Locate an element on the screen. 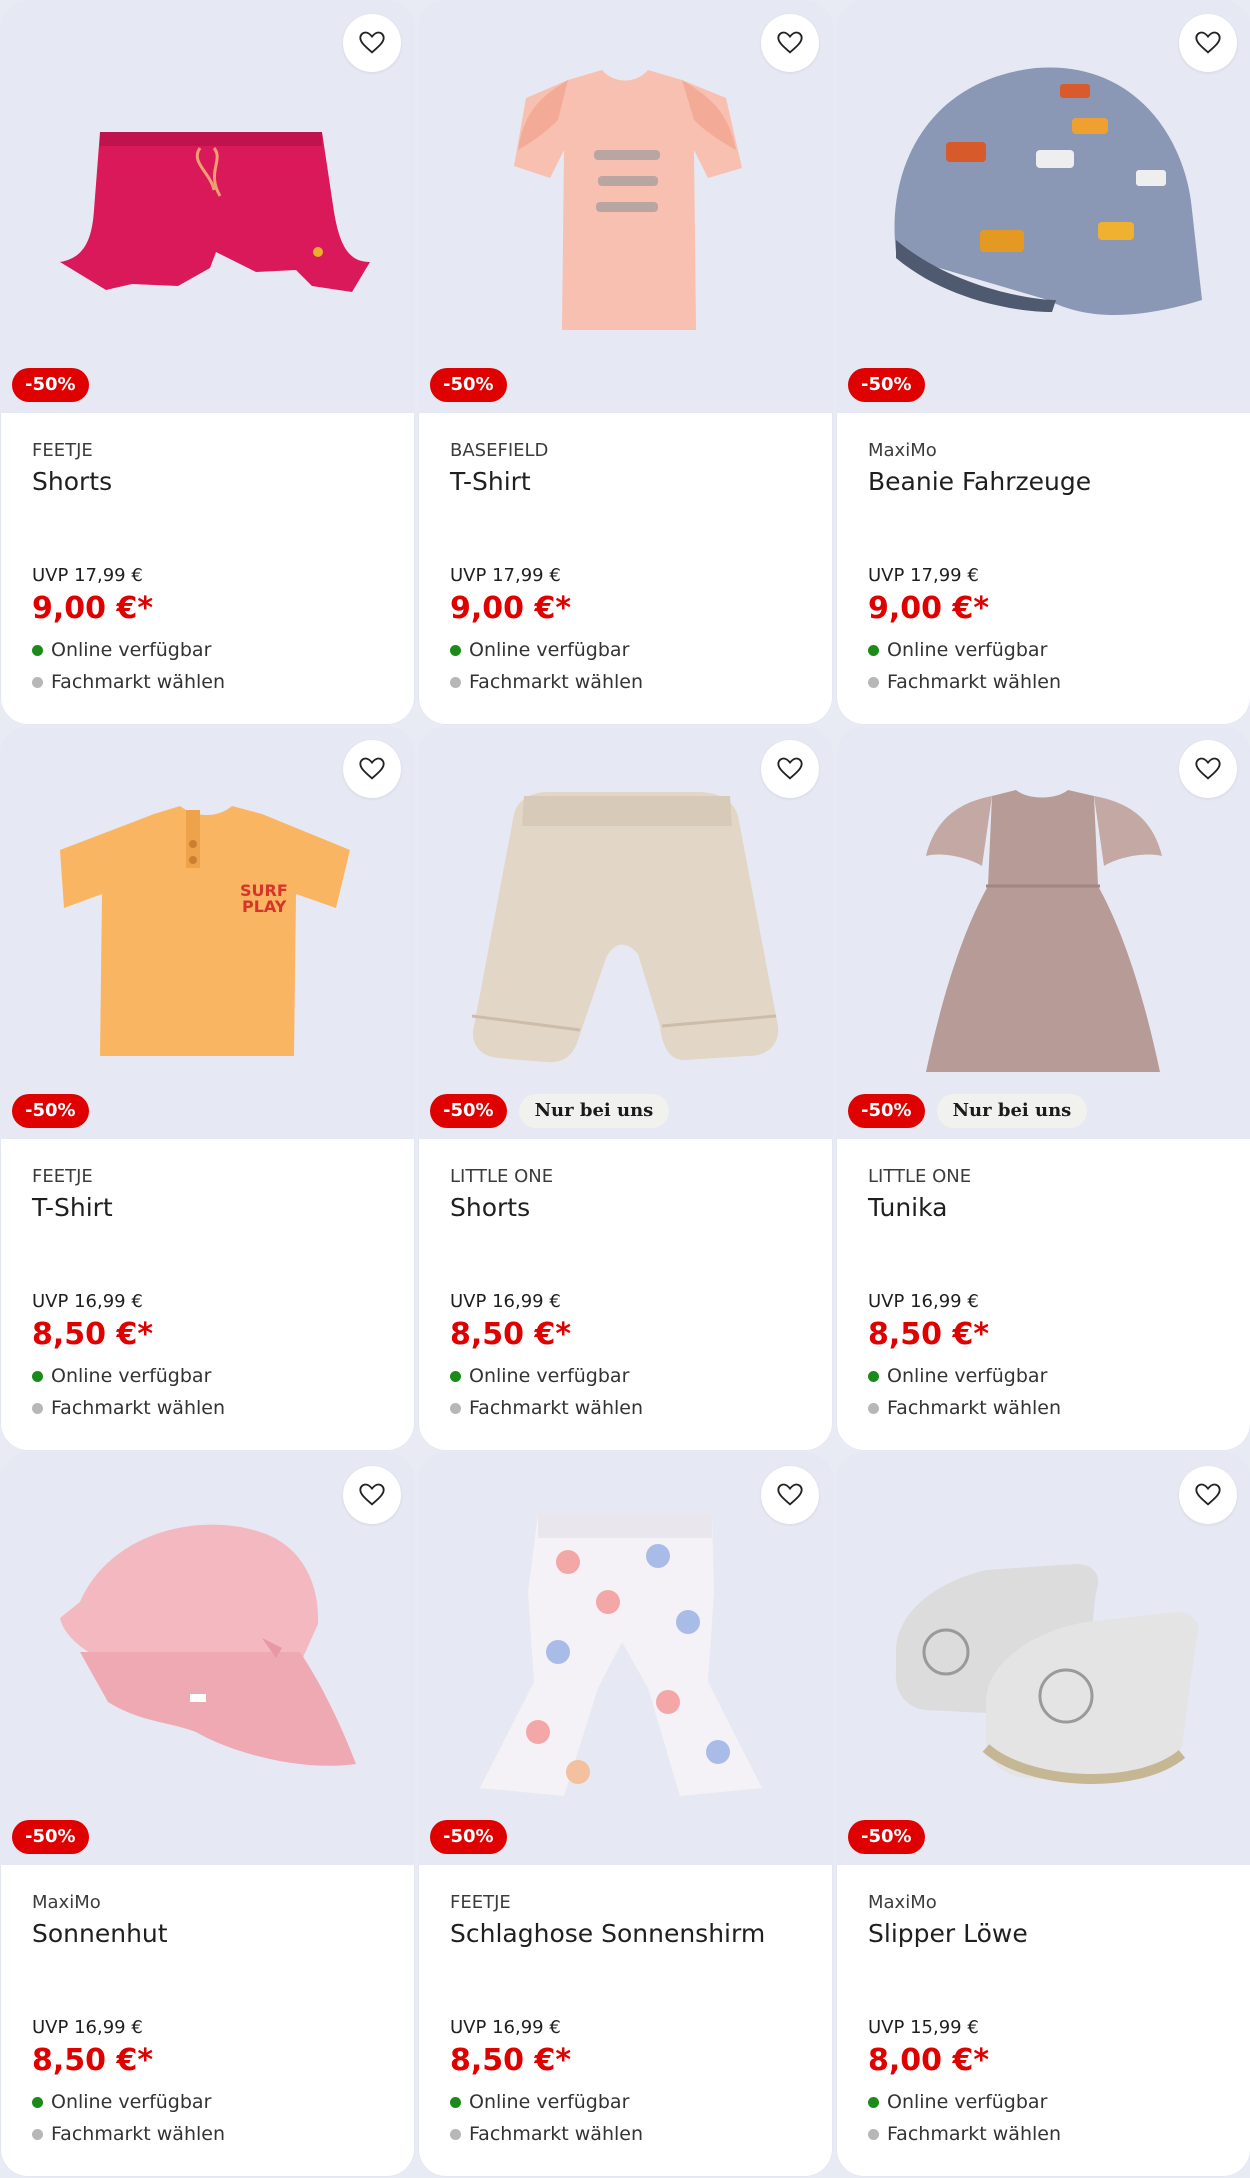 The width and height of the screenshot is (1250, 2178). product-title: Schlaghose Sonnenshirm is located at coordinates (607, 1933).